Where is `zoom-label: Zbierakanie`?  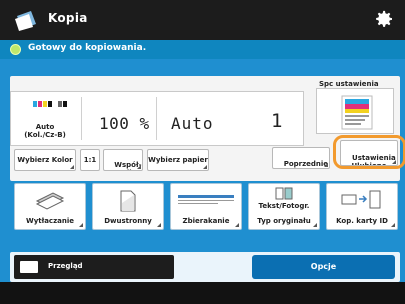
zoom-label: Zbierakanie is located at coordinates (206, 221).